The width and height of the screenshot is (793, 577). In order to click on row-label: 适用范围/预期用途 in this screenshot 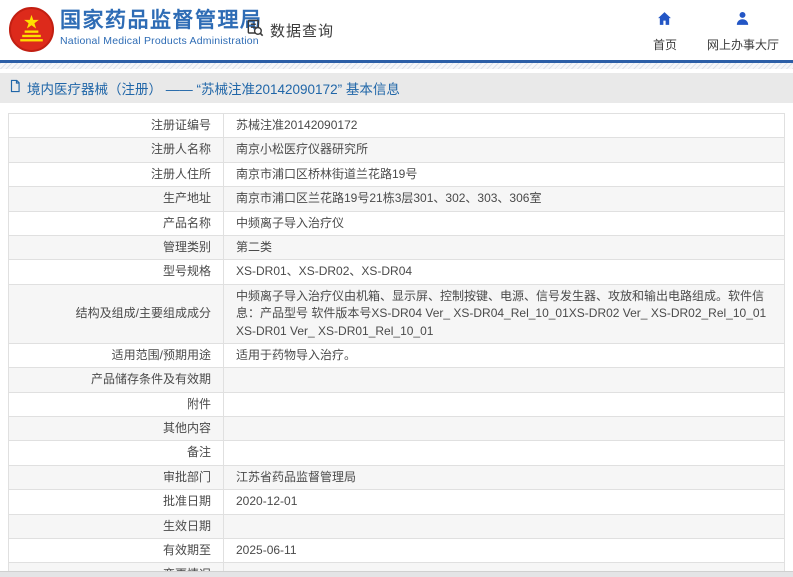, I will do `click(116, 355)`.